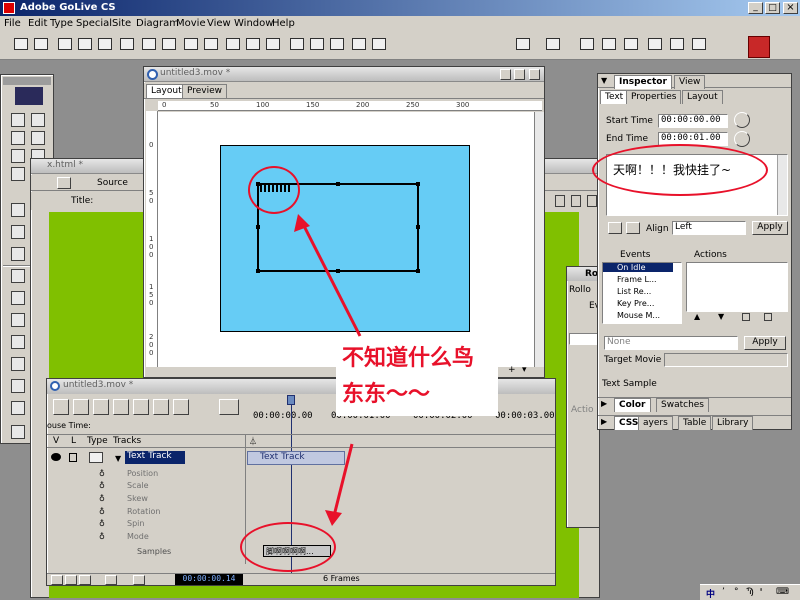  What do you see at coordinates (604, 80) in the screenshot?
I see `collapse-triangle-icon: ▼` at bounding box center [604, 80].